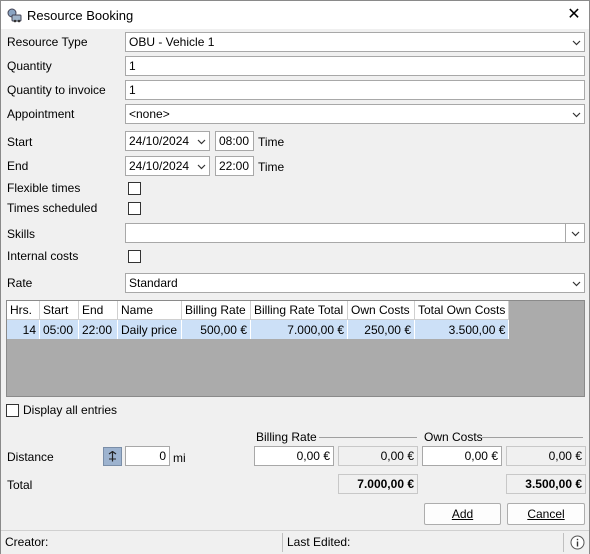 The image size is (590, 554). I want to click on column-header-hrs: Hrs., so click(23, 310).